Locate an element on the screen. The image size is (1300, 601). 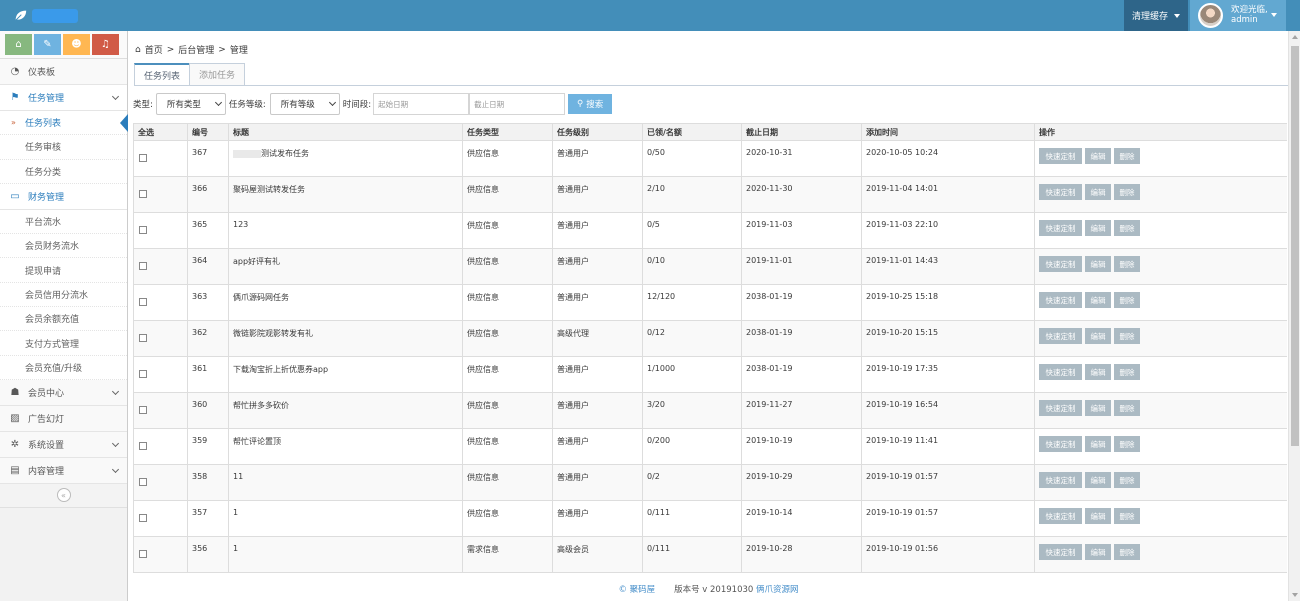
sidebar-subitem-member-upgrade: 会员充值/升级 is located at coordinates (63, 367).